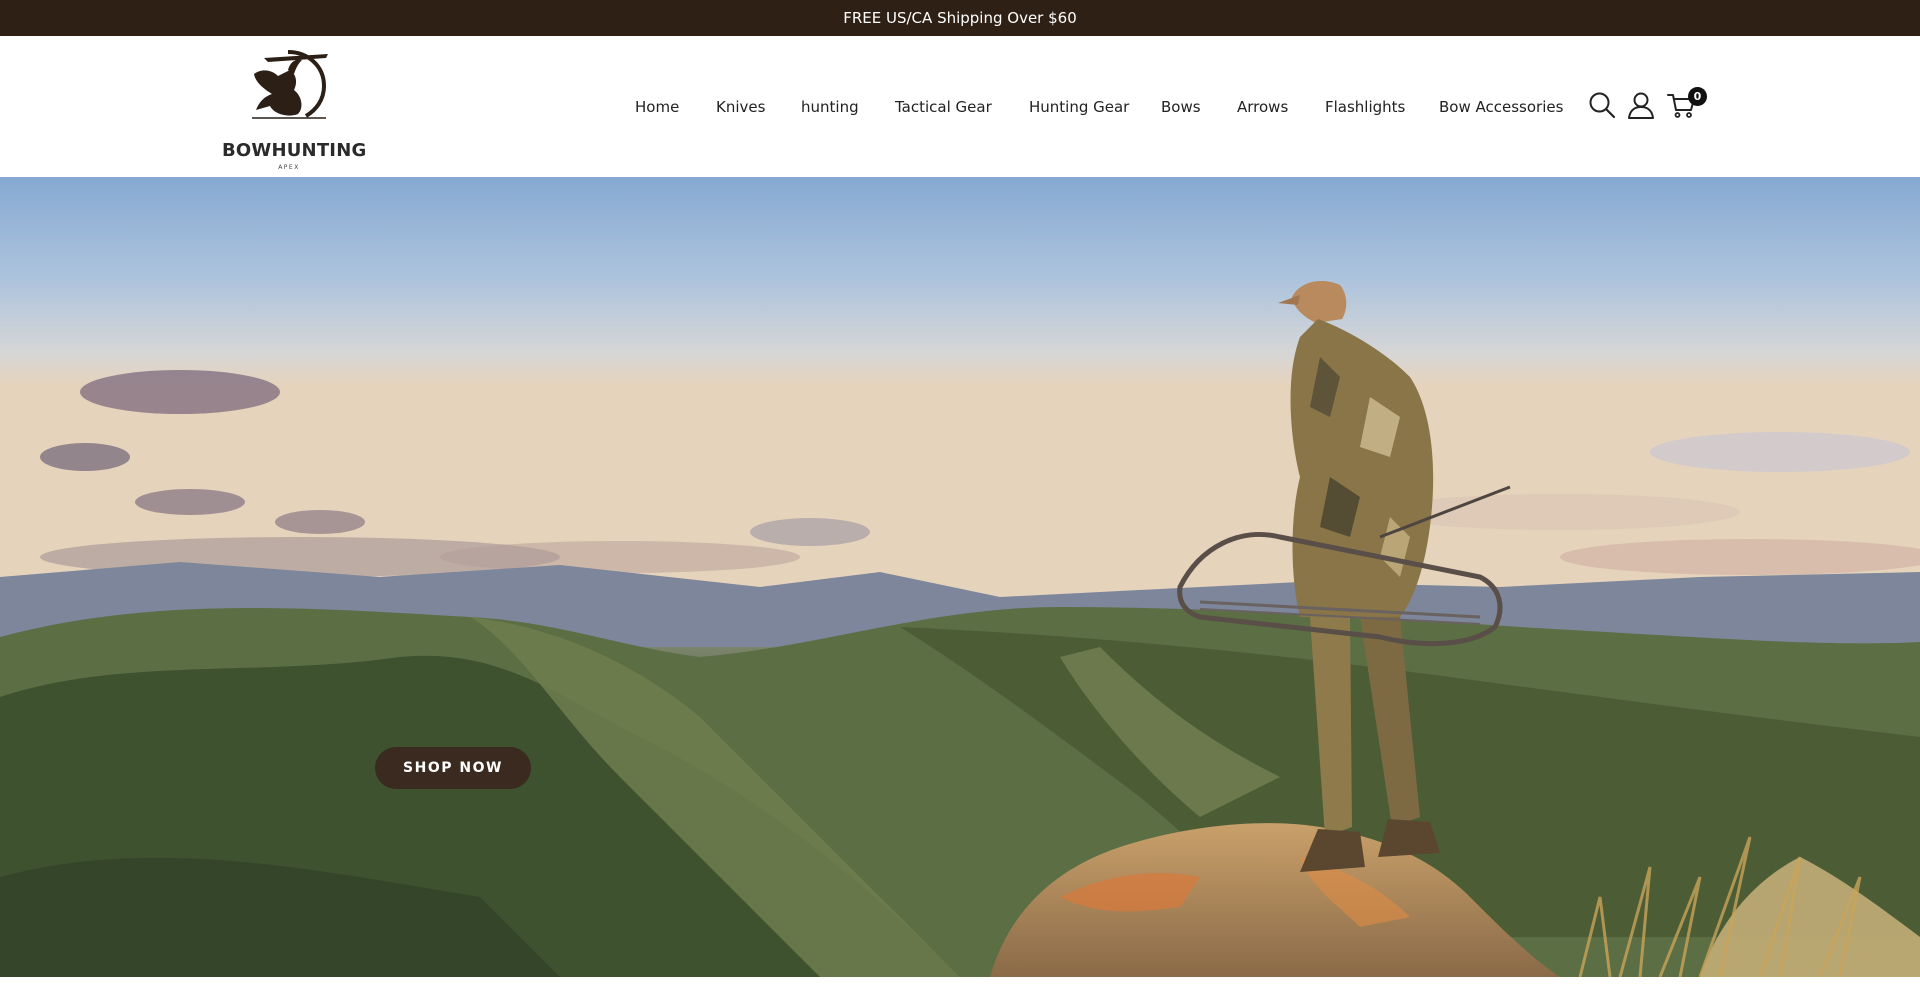 The height and width of the screenshot is (993, 1920). I want to click on nav-item-bow-accessories: Bow Accessories, so click(1501, 107).